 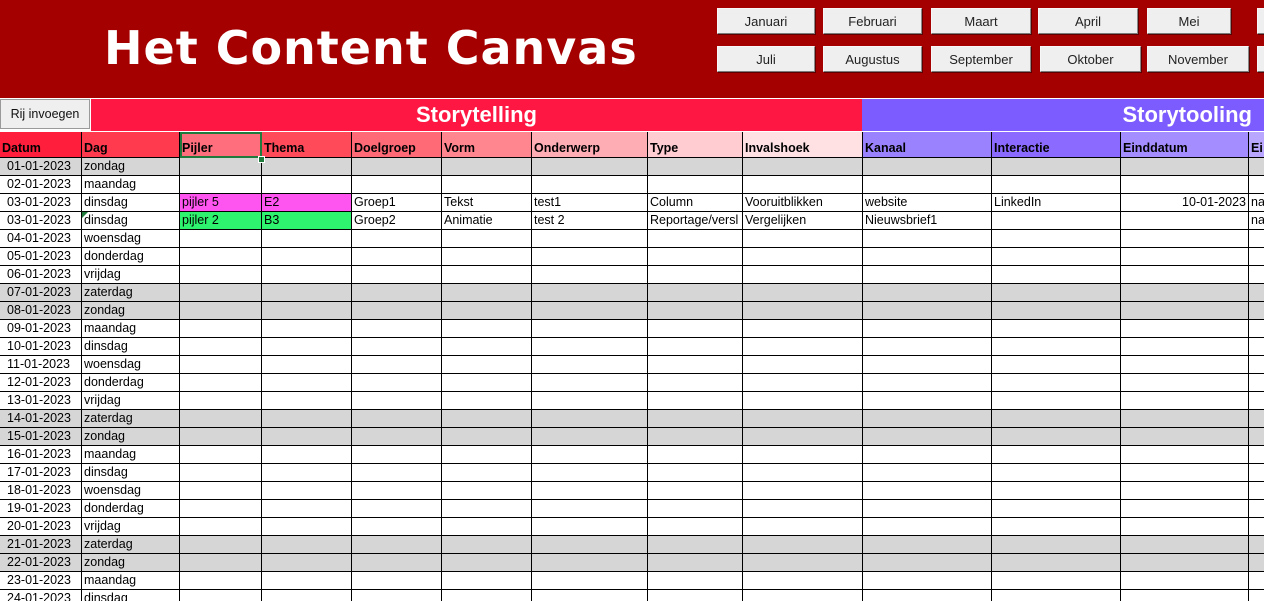 What do you see at coordinates (41, 491) in the screenshot?
I see `cell-datum: 18-01-2023` at bounding box center [41, 491].